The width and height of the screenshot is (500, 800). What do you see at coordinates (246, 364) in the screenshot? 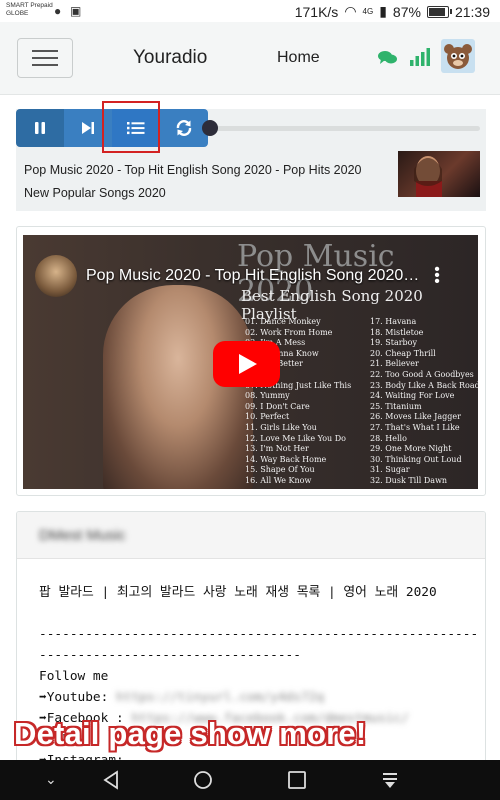
I see `youtube-play-button` at bounding box center [246, 364].